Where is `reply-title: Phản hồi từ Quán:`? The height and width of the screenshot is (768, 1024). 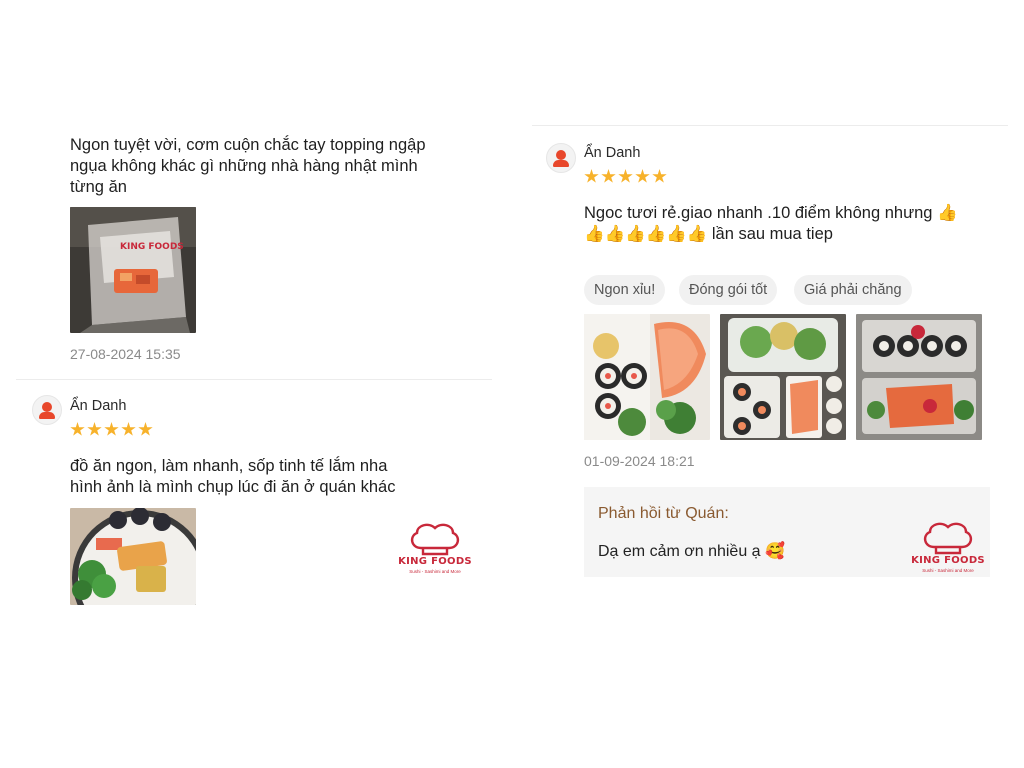
reply-title: Phản hồi từ Quán: is located at coordinates (663, 513).